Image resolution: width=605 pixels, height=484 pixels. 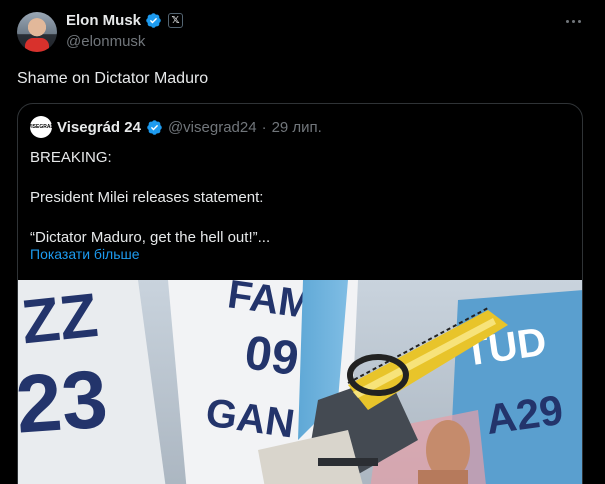 I want to click on quoted-avatar-logo: VISEGRAD, so click(x=41, y=127).